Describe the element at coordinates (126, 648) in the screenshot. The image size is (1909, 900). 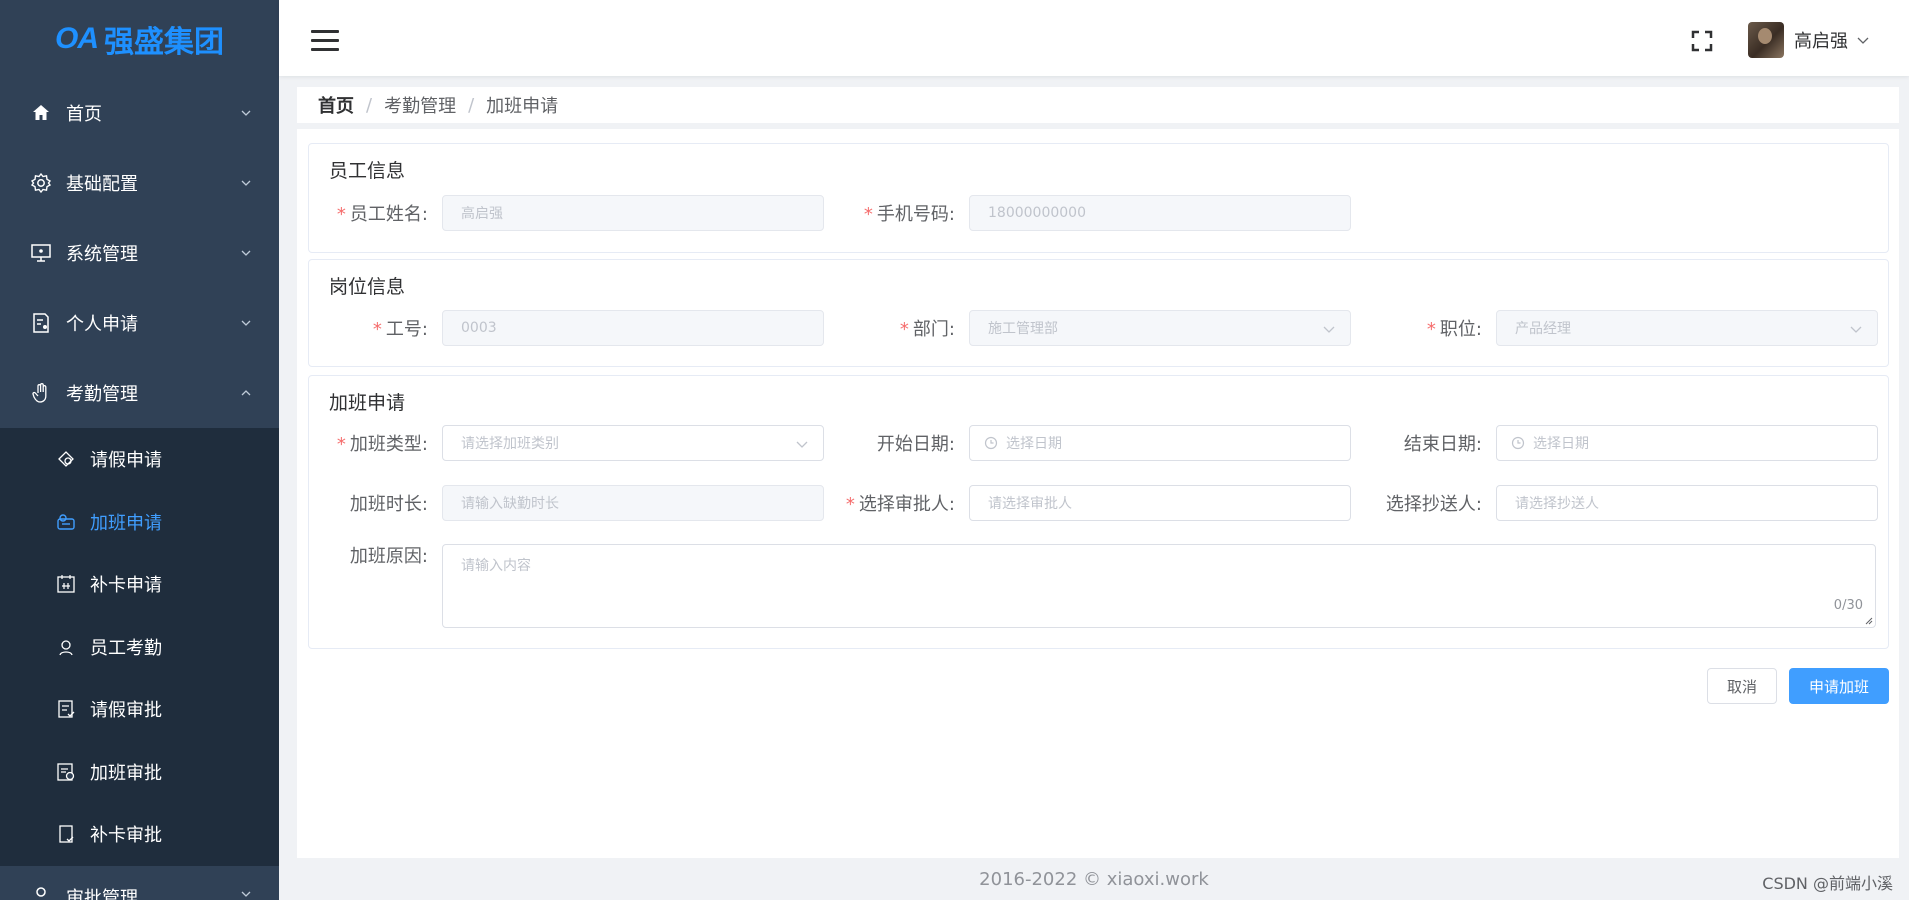
I see `sidebar-subitem-label: 员工考勤` at that location.